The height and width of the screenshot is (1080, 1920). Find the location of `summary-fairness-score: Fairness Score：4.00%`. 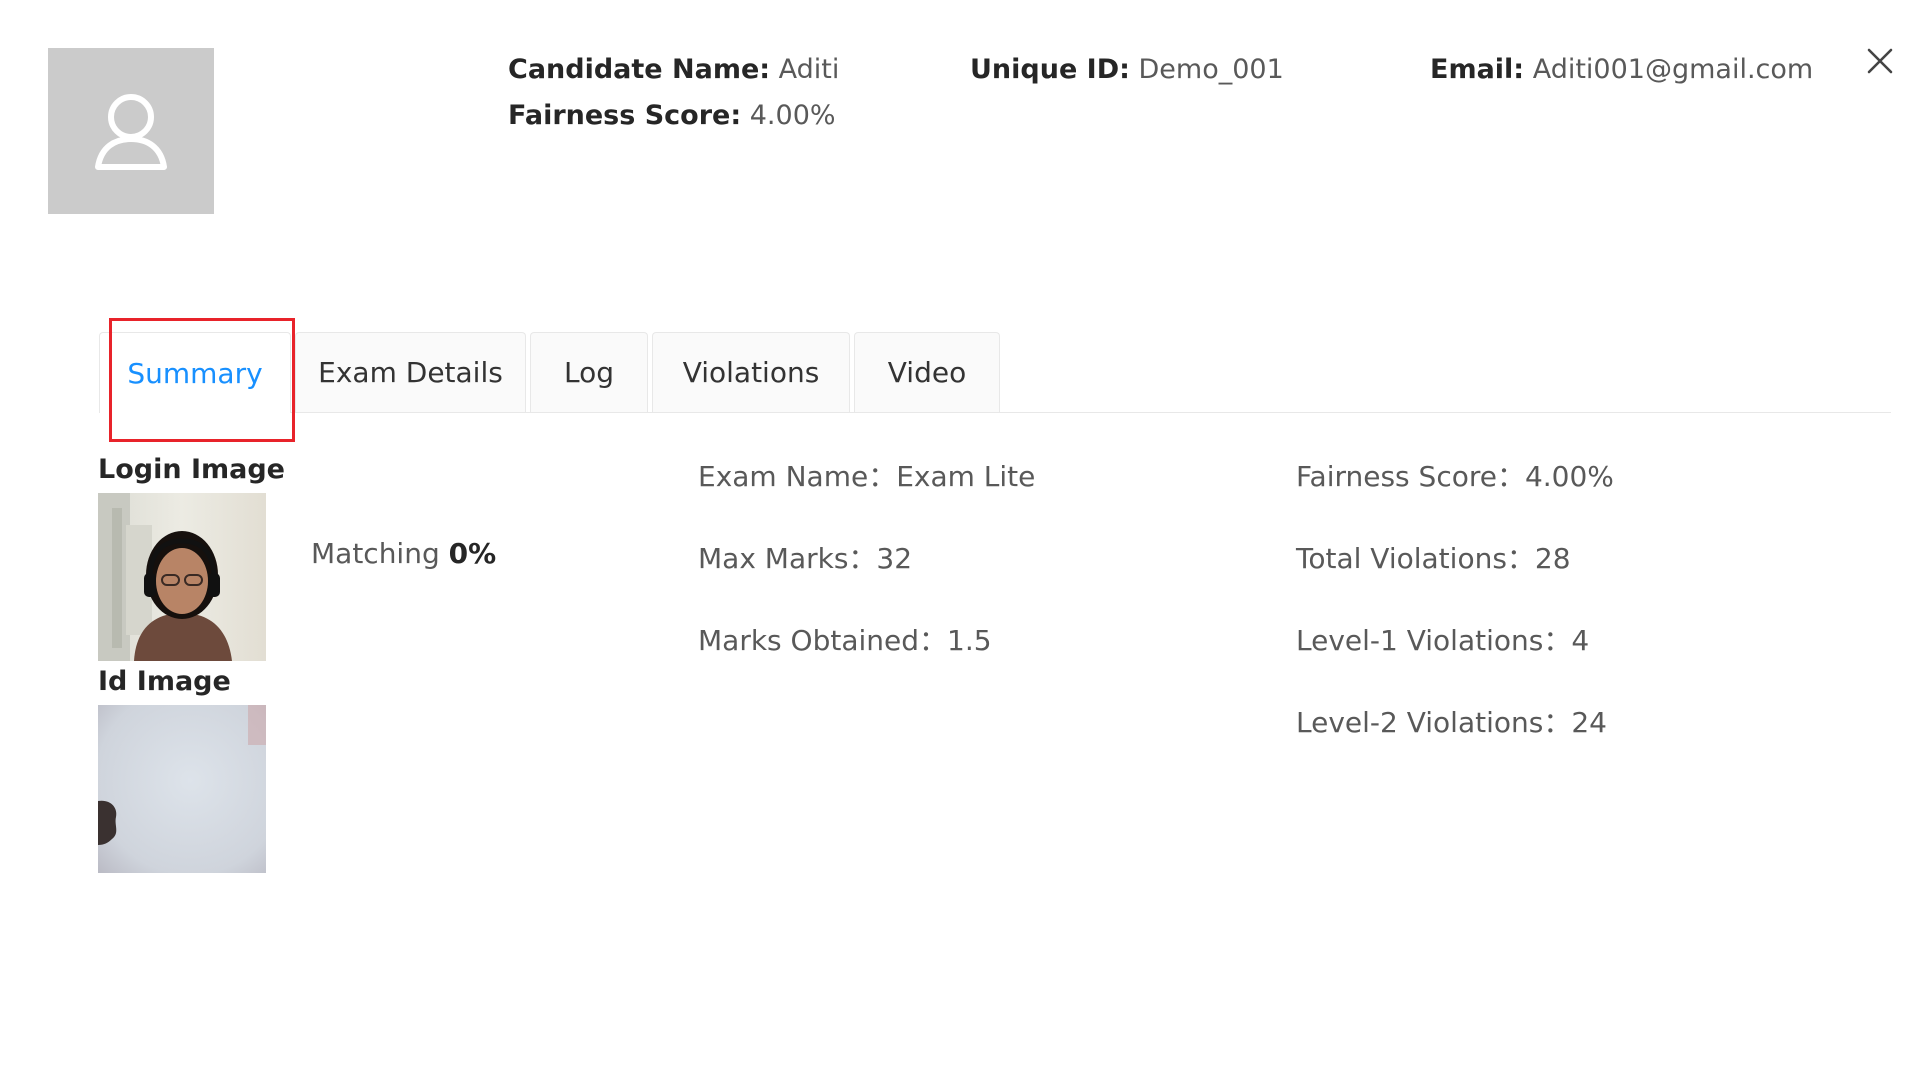

summary-fairness-score: Fairness Score：4.00% is located at coordinates (1455, 476).